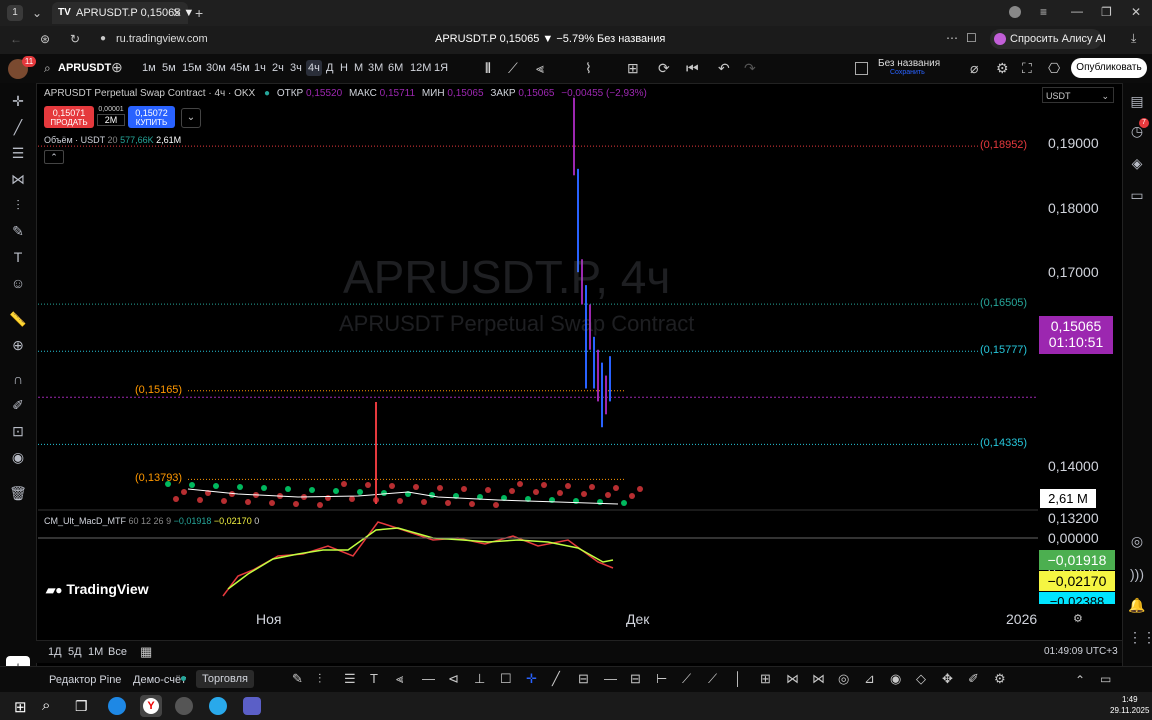  What do you see at coordinates (85, 680) in the screenshot?
I see `tab-pine-editor: Редактор Pine` at bounding box center [85, 680].